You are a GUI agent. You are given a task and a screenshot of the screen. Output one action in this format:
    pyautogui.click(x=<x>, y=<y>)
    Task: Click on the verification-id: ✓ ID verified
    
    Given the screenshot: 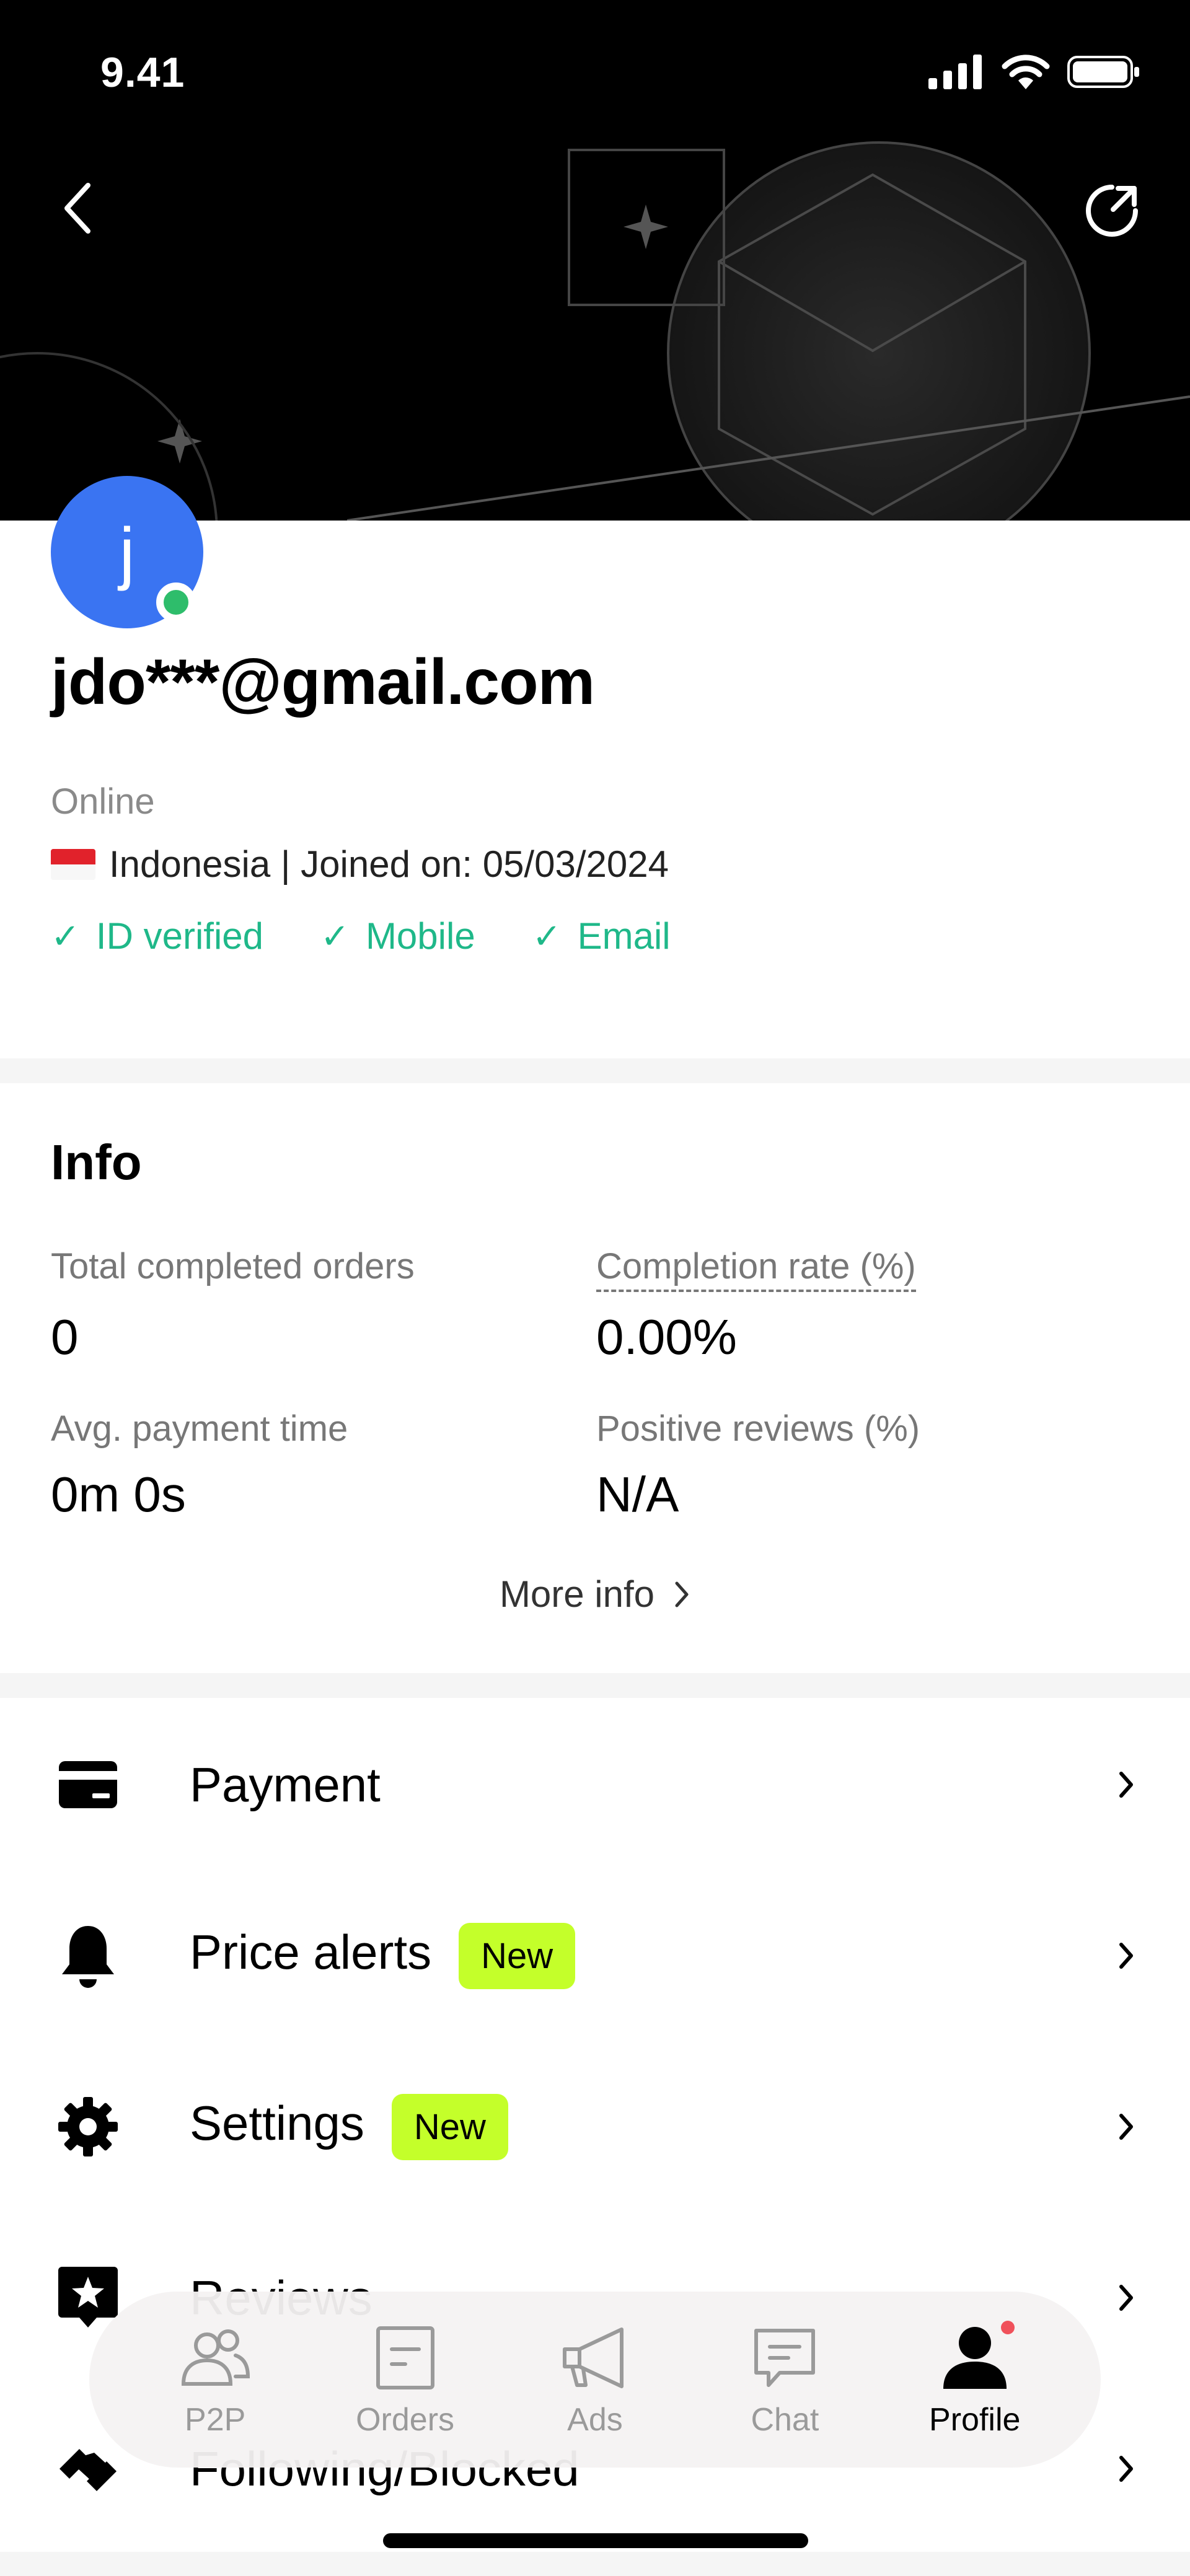 What is the action you would take?
    pyautogui.click(x=157, y=936)
    